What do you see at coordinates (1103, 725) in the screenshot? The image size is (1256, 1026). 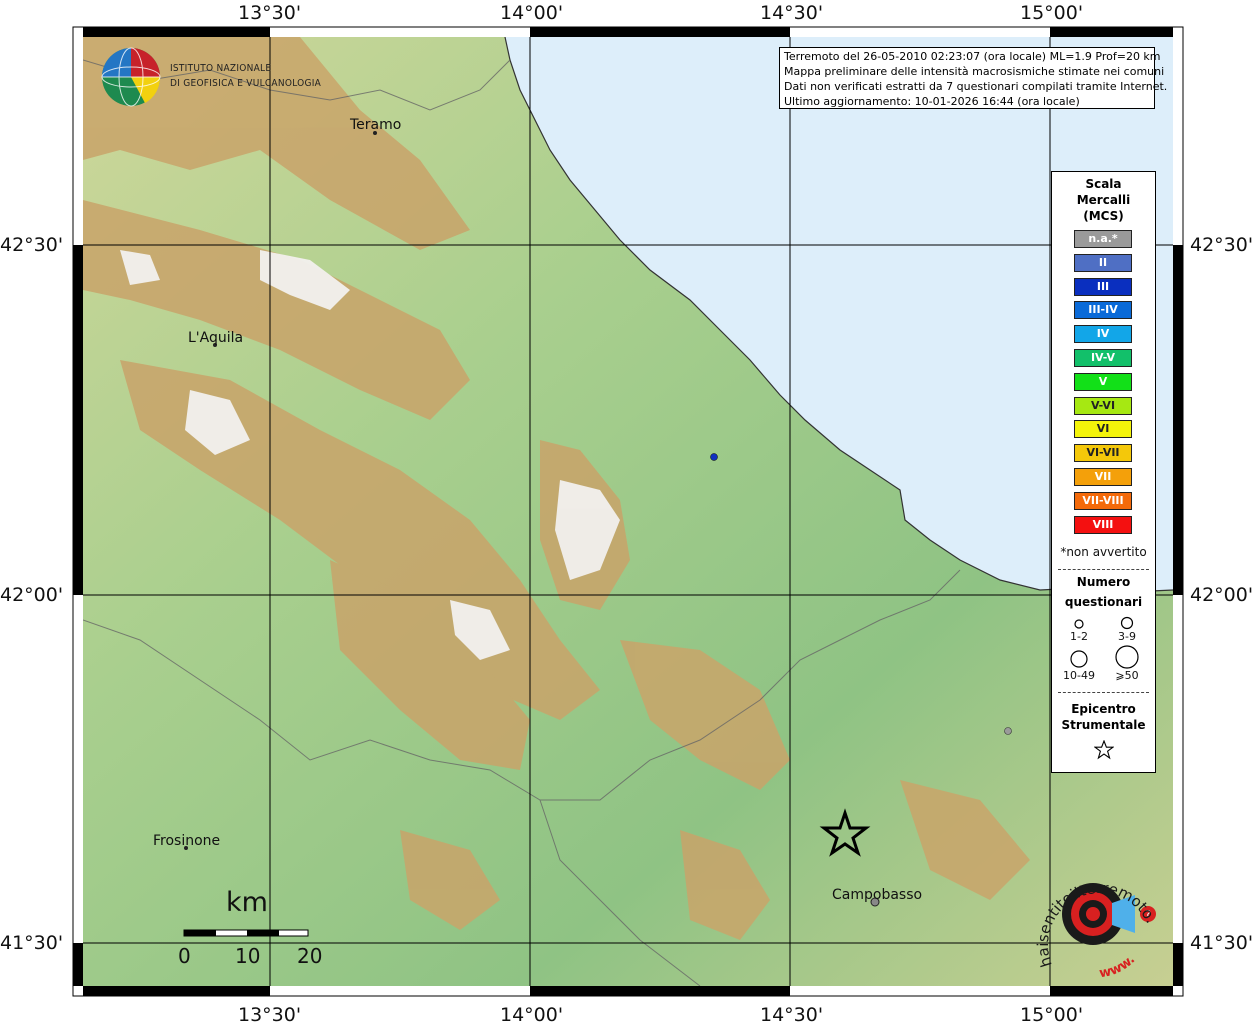 I see `epicenter-title-2: Strumentale` at bounding box center [1103, 725].